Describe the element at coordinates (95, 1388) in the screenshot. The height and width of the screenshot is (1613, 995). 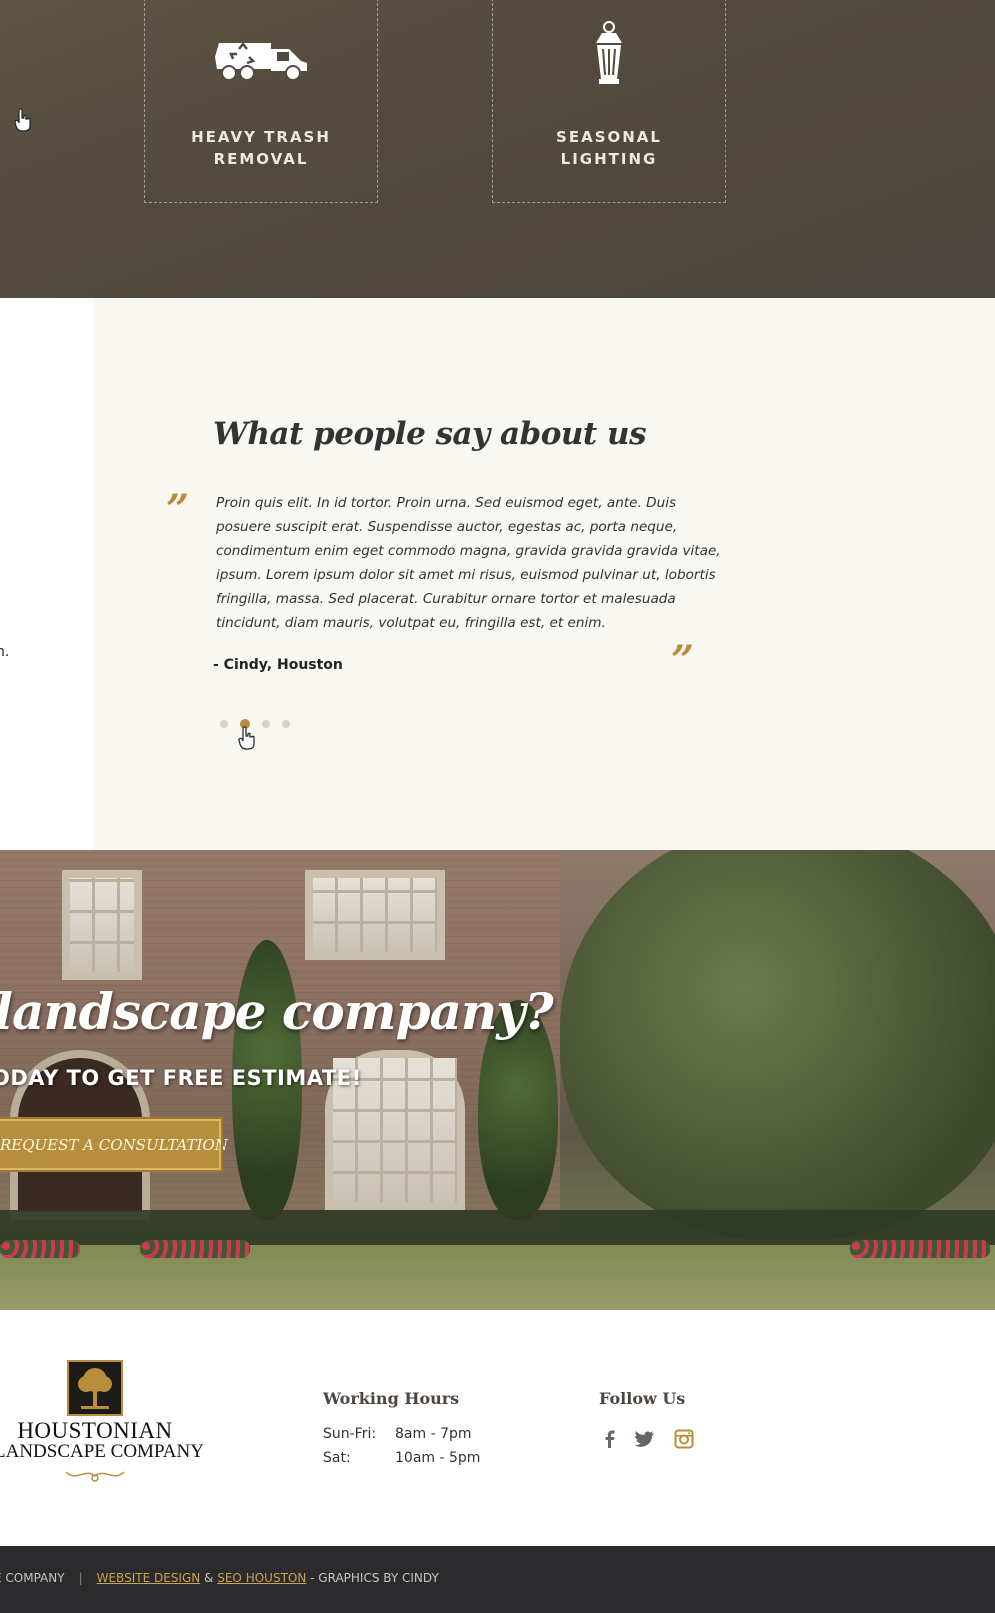
I see `tree-logo-icon` at that location.